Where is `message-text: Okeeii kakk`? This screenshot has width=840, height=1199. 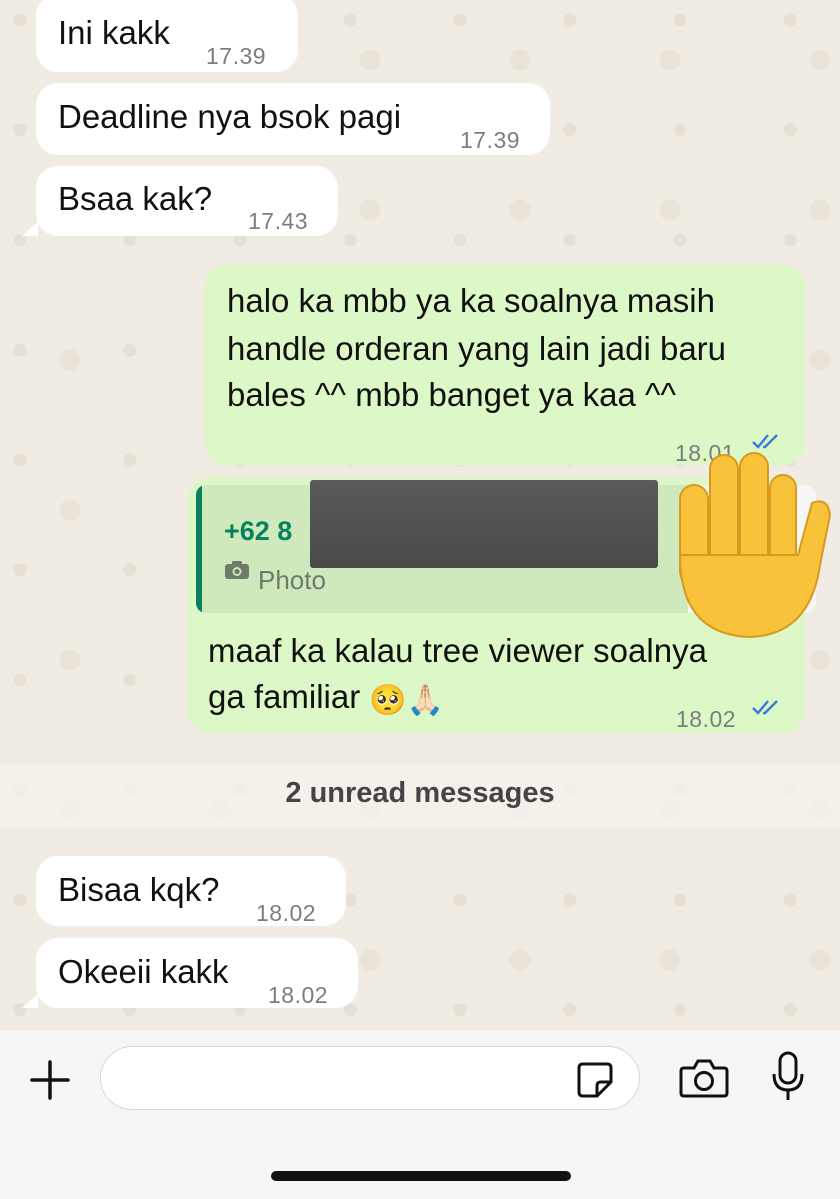 message-text: Okeeii kakk is located at coordinates (143, 971).